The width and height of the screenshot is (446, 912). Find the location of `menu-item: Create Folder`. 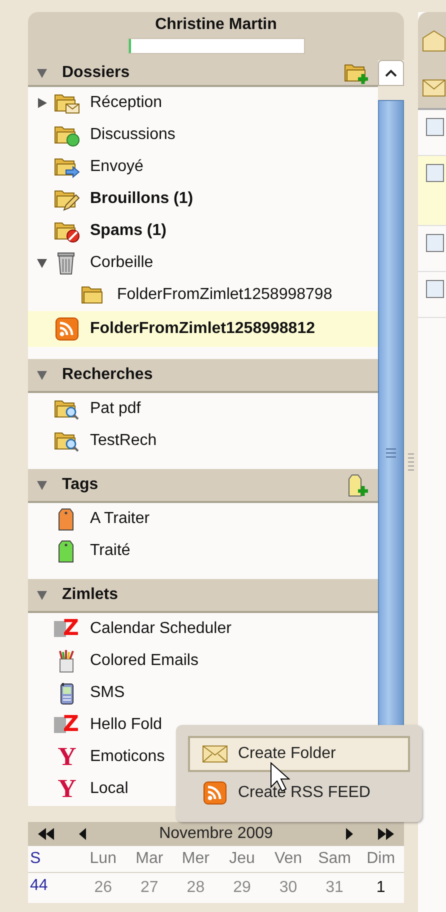

menu-item: Create Folder is located at coordinates (299, 754).